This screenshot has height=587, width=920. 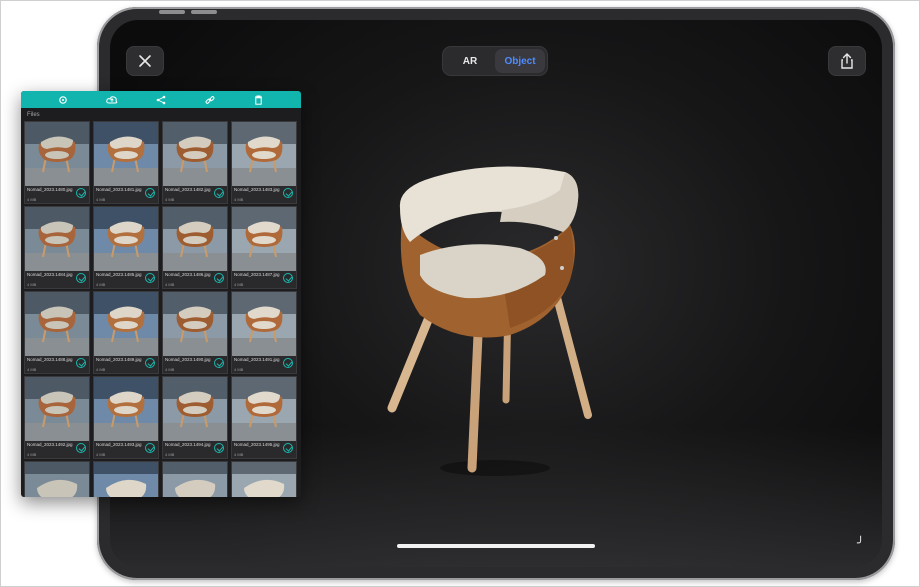 I want to click on share-icon, so click(x=847, y=61).